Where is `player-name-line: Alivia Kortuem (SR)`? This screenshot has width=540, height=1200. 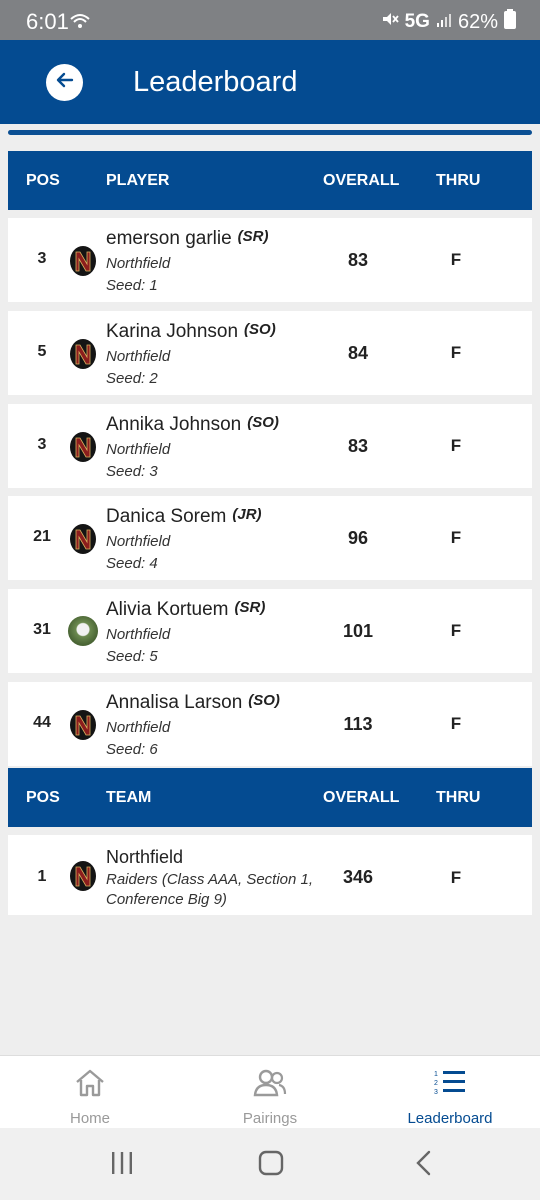 player-name-line: Alivia Kortuem (SR) is located at coordinates (185, 610).